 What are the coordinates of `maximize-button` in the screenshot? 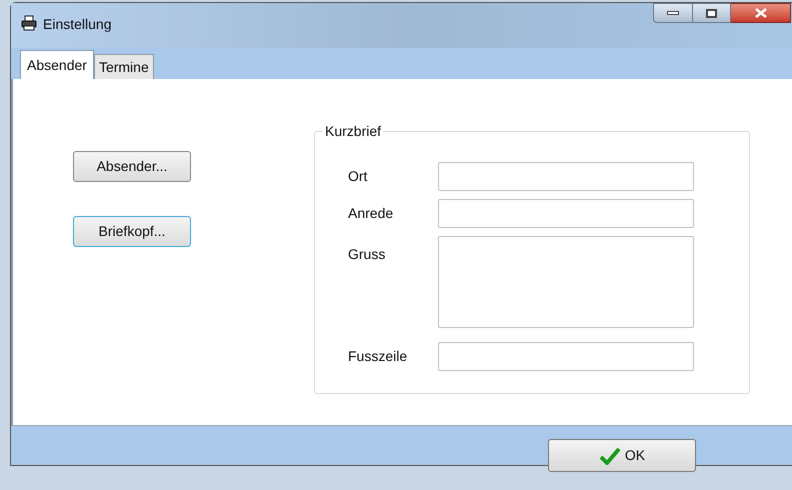 It's located at (712, 13).